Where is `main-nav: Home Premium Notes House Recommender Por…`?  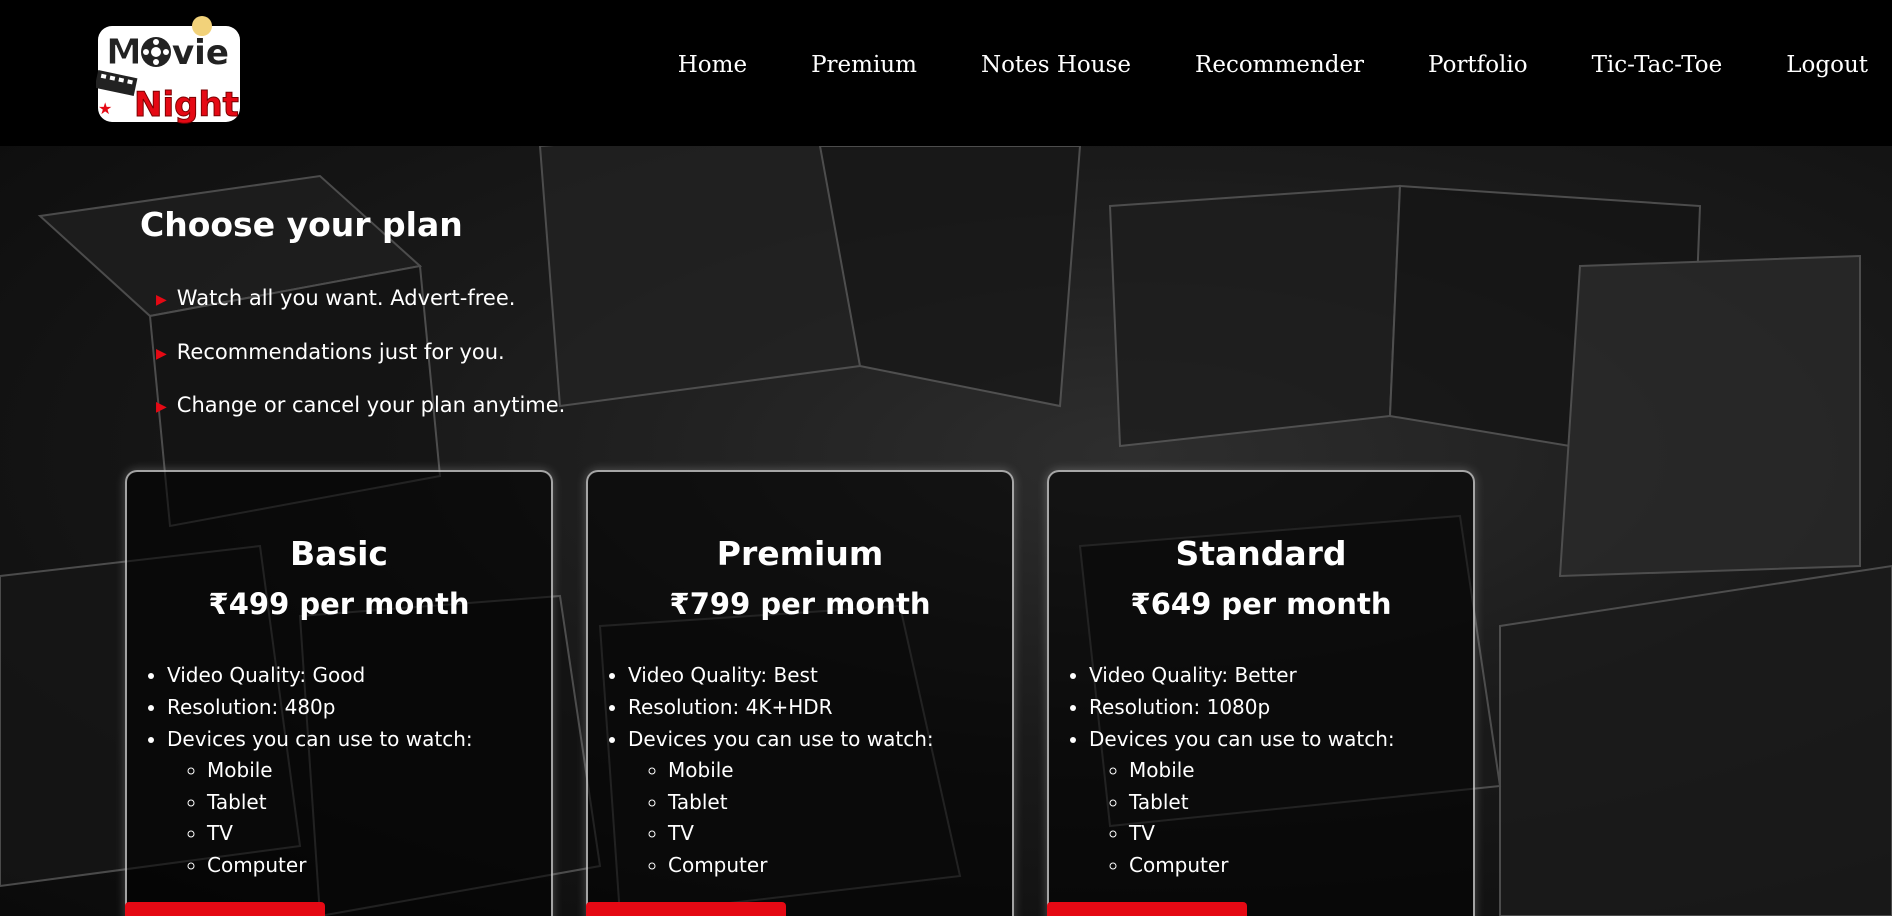
main-nav: Home Premium Notes House Recommender Por… is located at coordinates (1241, 65).